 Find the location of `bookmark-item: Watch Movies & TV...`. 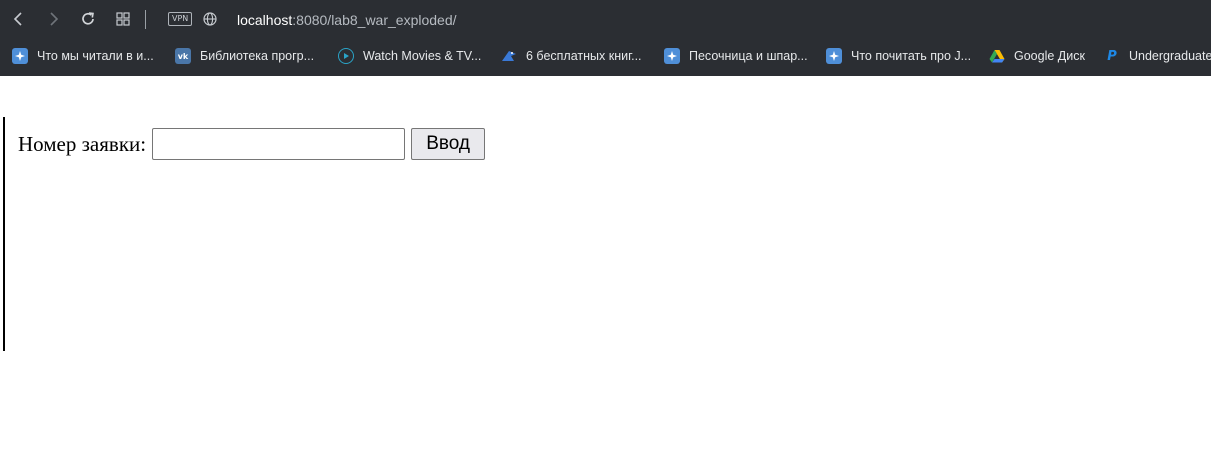

bookmark-item: Watch Movies & TV... is located at coordinates (409, 56).